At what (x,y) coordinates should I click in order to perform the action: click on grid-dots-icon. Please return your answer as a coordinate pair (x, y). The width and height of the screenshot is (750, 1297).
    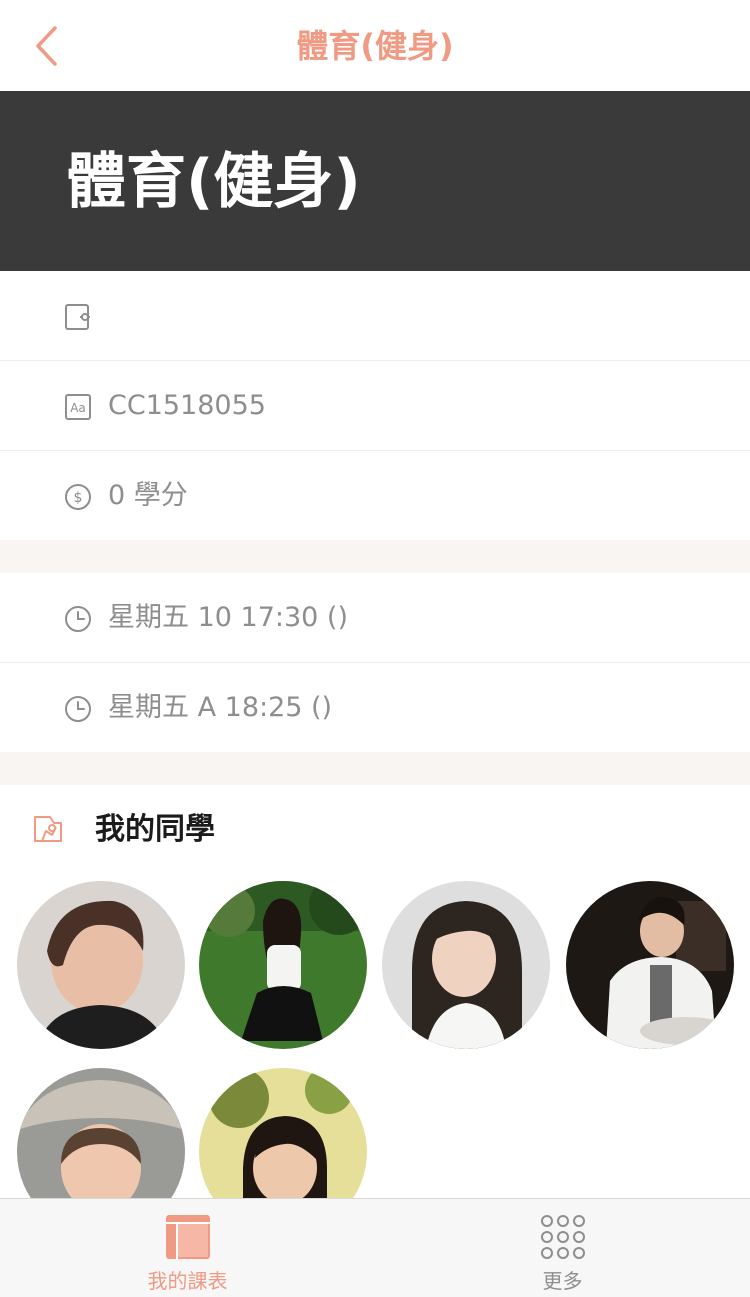
    Looking at the image, I should click on (562, 1237).